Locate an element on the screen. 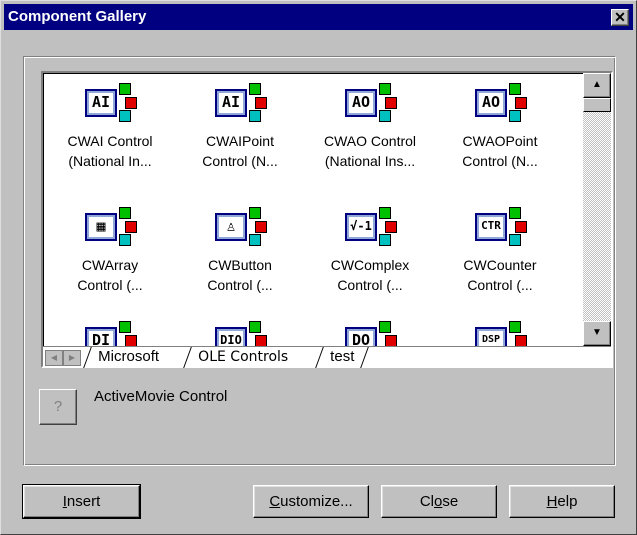  vertical-scrollbar: ▲ ▼ is located at coordinates (597, 209).